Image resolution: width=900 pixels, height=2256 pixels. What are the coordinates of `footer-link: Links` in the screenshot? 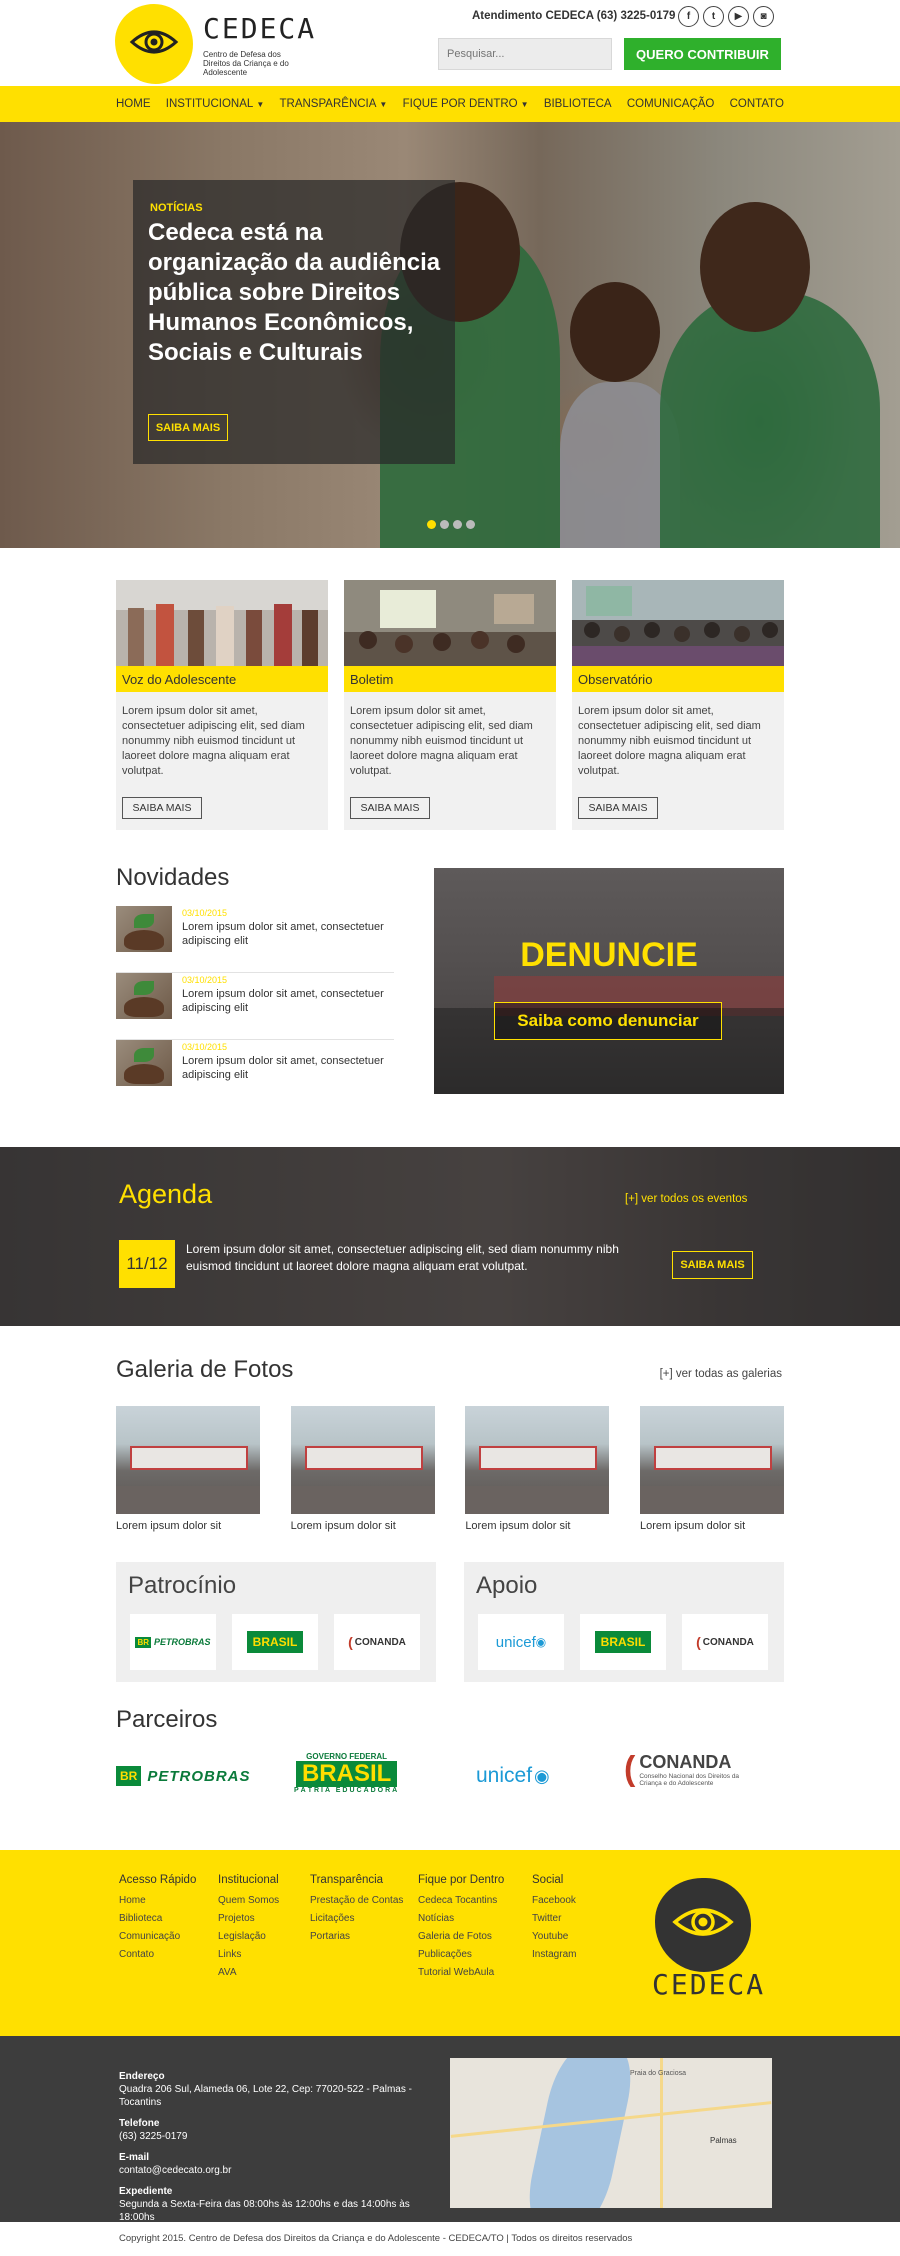 It's located at (248, 1955).